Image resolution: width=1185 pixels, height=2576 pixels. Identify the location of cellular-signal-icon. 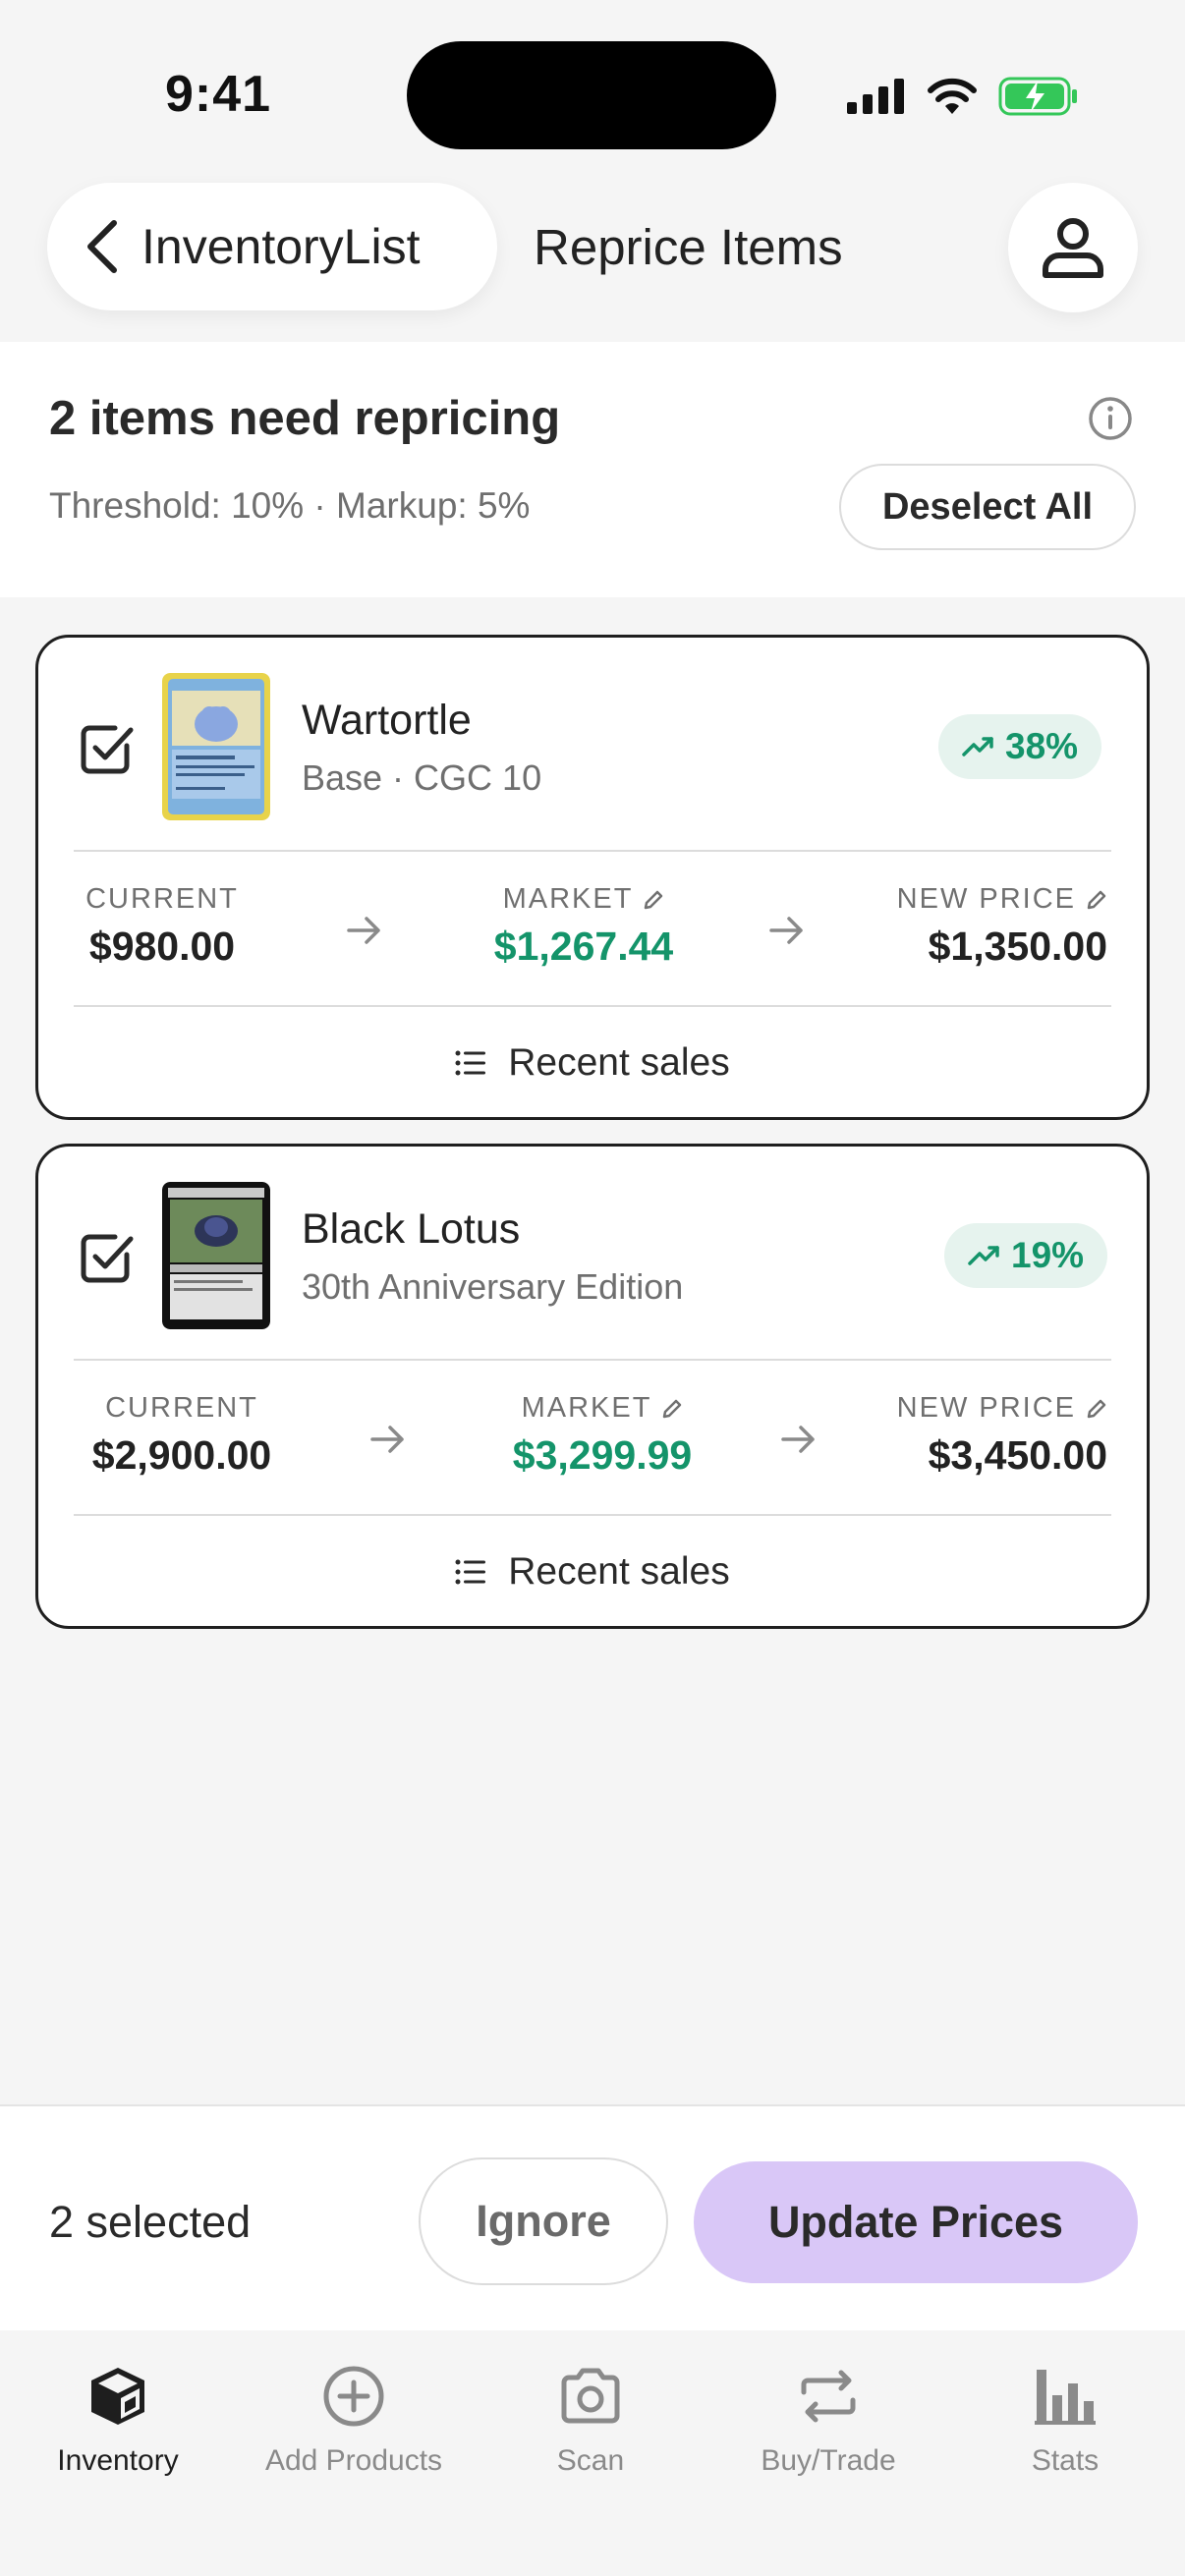
(876, 96).